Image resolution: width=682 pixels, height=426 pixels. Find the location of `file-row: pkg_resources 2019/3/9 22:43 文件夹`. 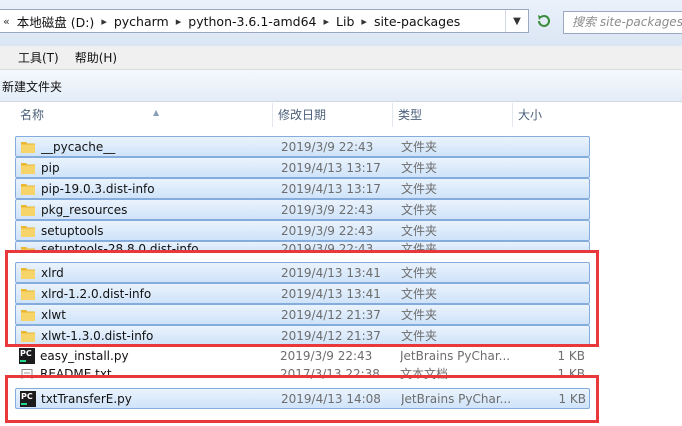

file-row: pkg_resources 2019/3/9 22:43 文件夹 is located at coordinates (302, 209).